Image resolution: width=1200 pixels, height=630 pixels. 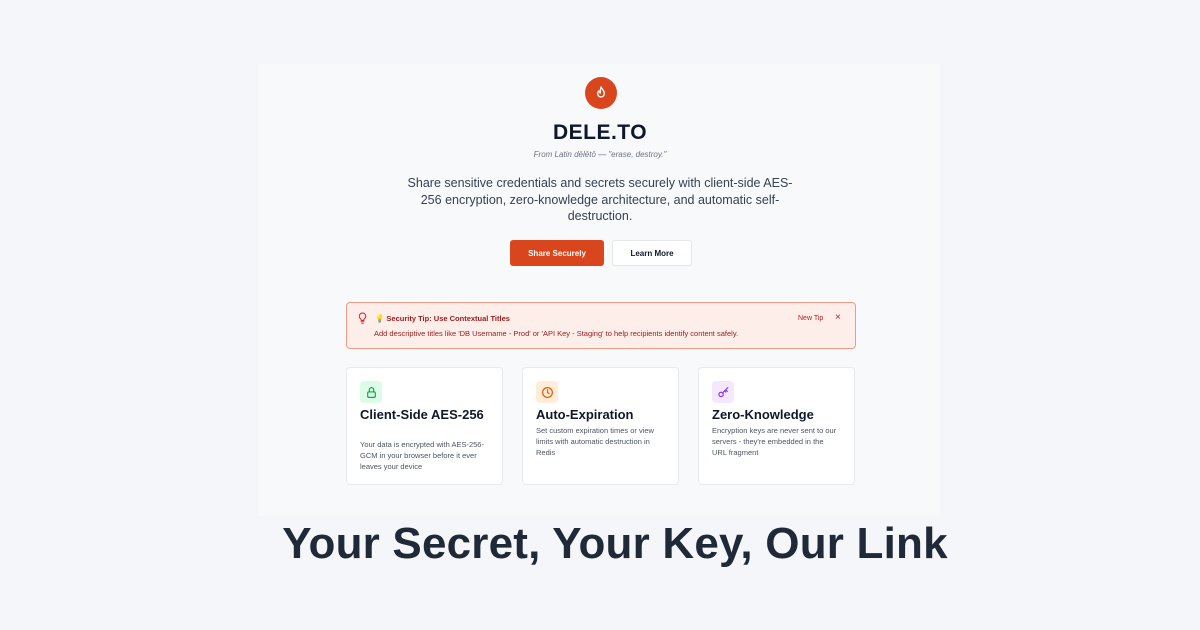 What do you see at coordinates (422, 414) in the screenshot?
I see `feature-title: Client-Side AES-256` at bounding box center [422, 414].